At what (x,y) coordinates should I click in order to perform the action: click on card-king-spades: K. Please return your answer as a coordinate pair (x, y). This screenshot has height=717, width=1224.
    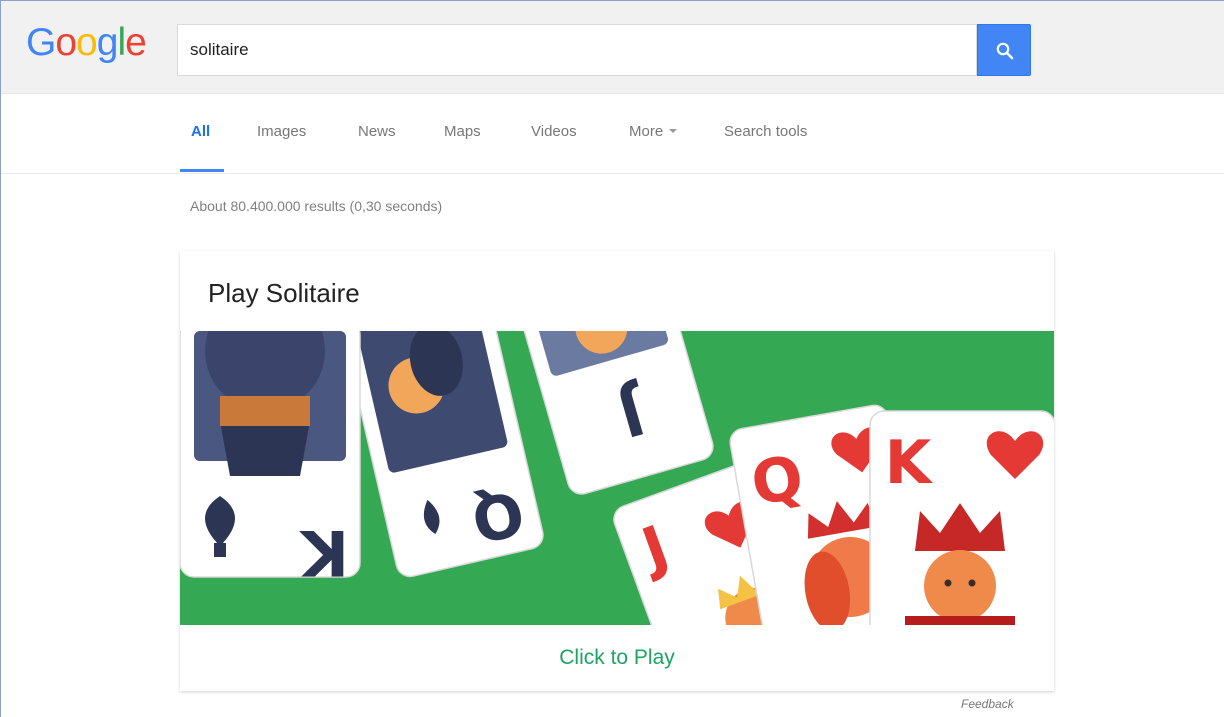
    Looking at the image, I should click on (270, 460).